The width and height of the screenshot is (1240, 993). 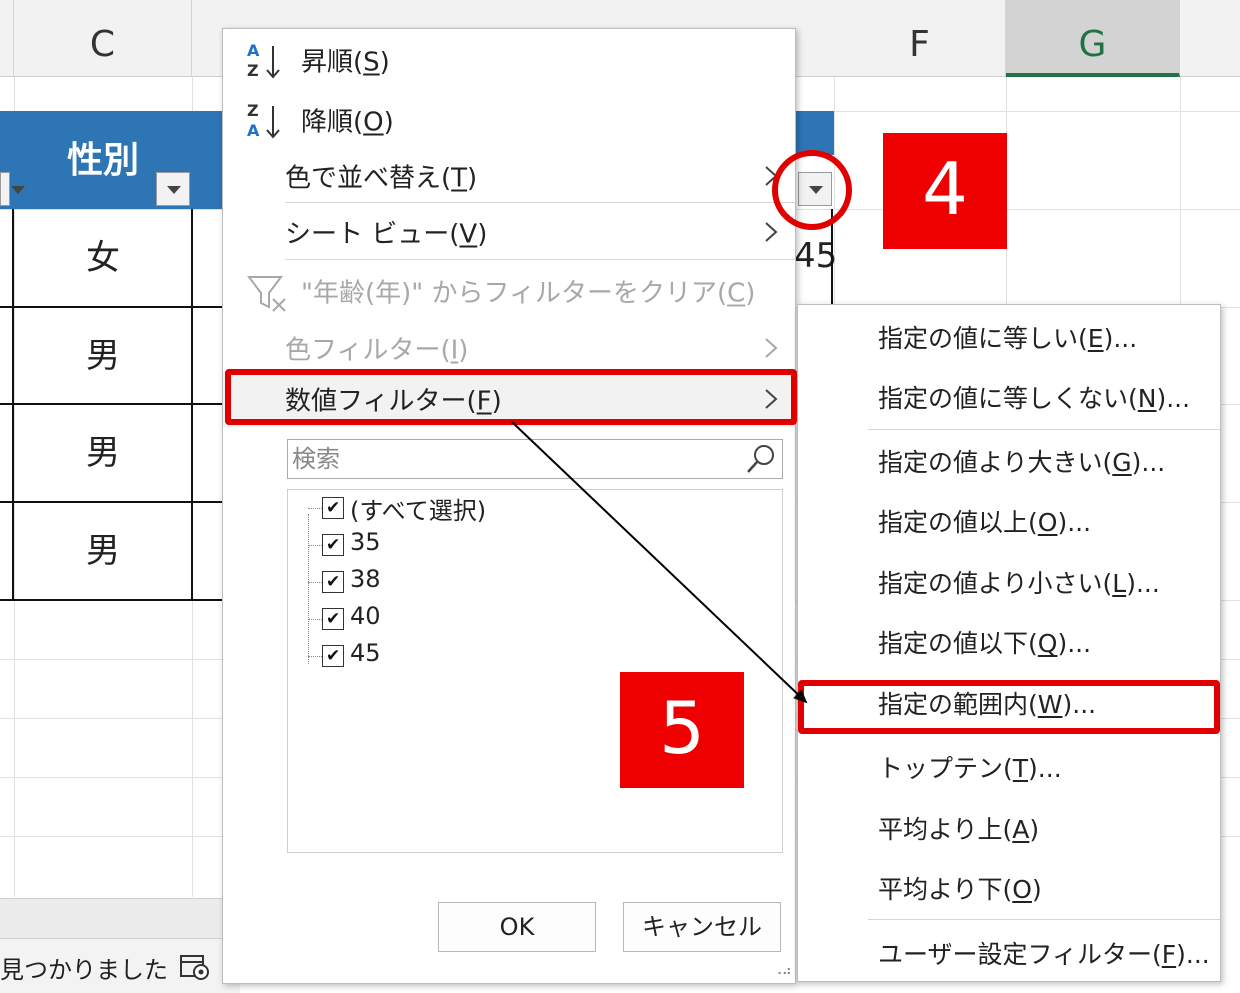 What do you see at coordinates (995, 583) in the screenshot?
I see `submenu-item-label: 指定の値より小さい(` at bounding box center [995, 583].